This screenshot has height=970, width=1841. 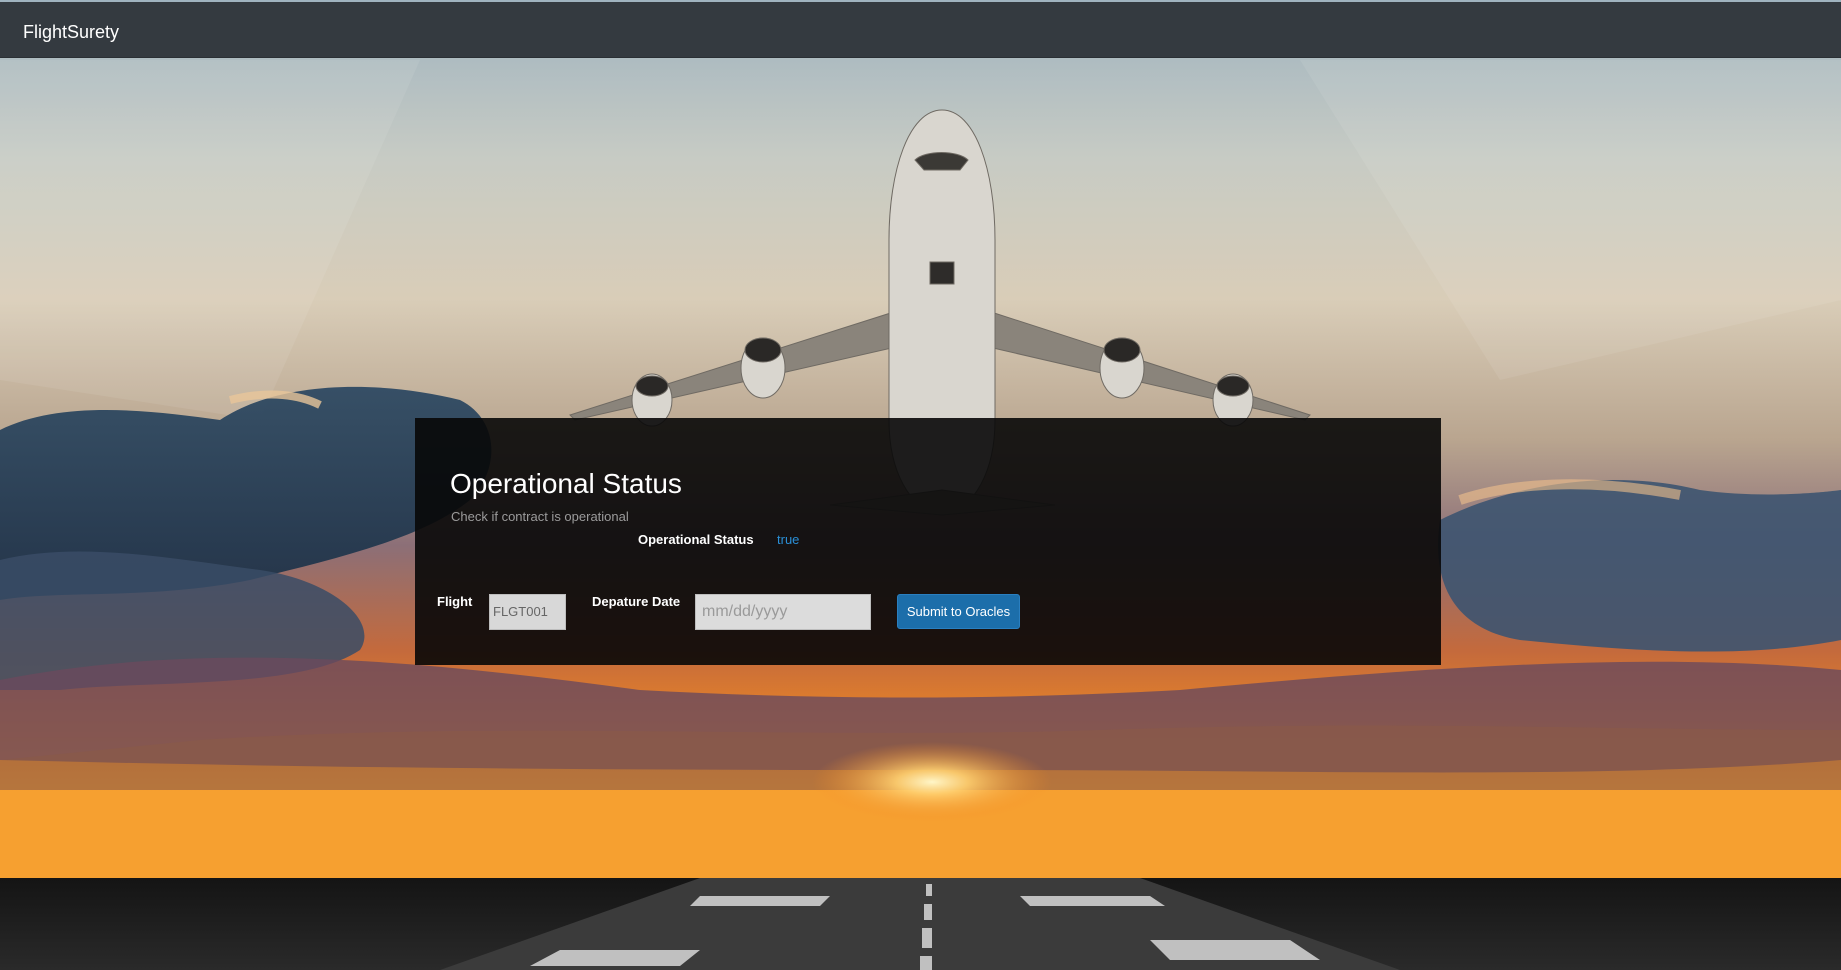 I want to click on top-navbar: FlightSurety, so click(x=920, y=30).